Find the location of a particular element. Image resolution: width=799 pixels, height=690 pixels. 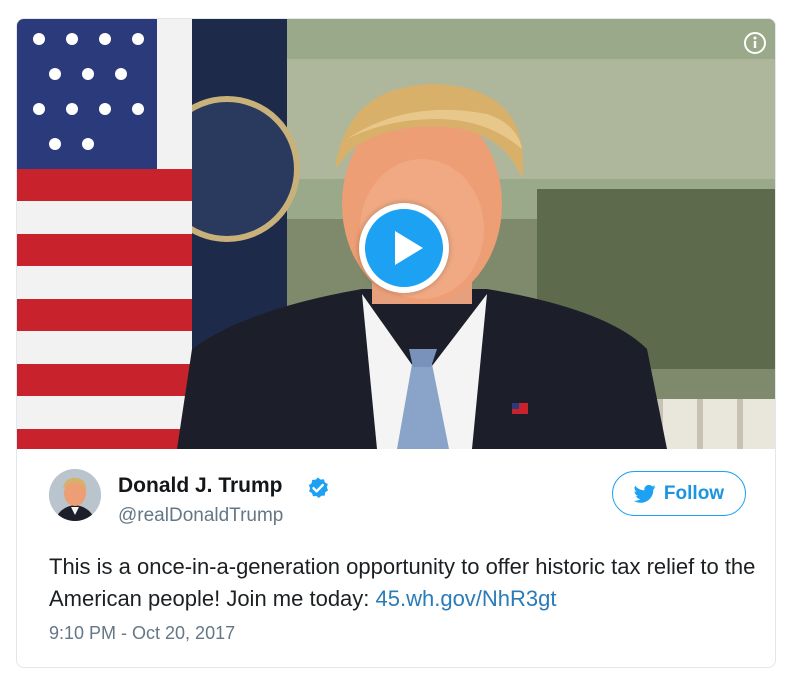

twitter-bird-icon is located at coordinates (644, 493).